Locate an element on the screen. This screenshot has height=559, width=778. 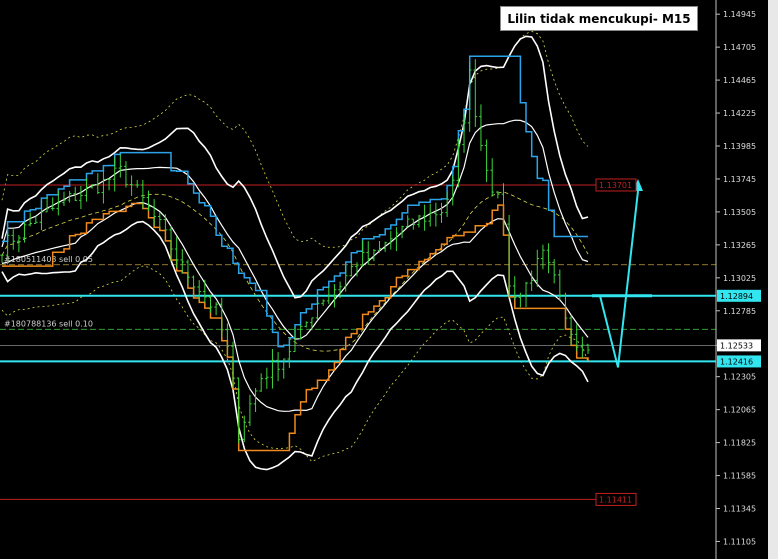
order-label: #180788136 sell 0.10 is located at coordinates (48, 323).